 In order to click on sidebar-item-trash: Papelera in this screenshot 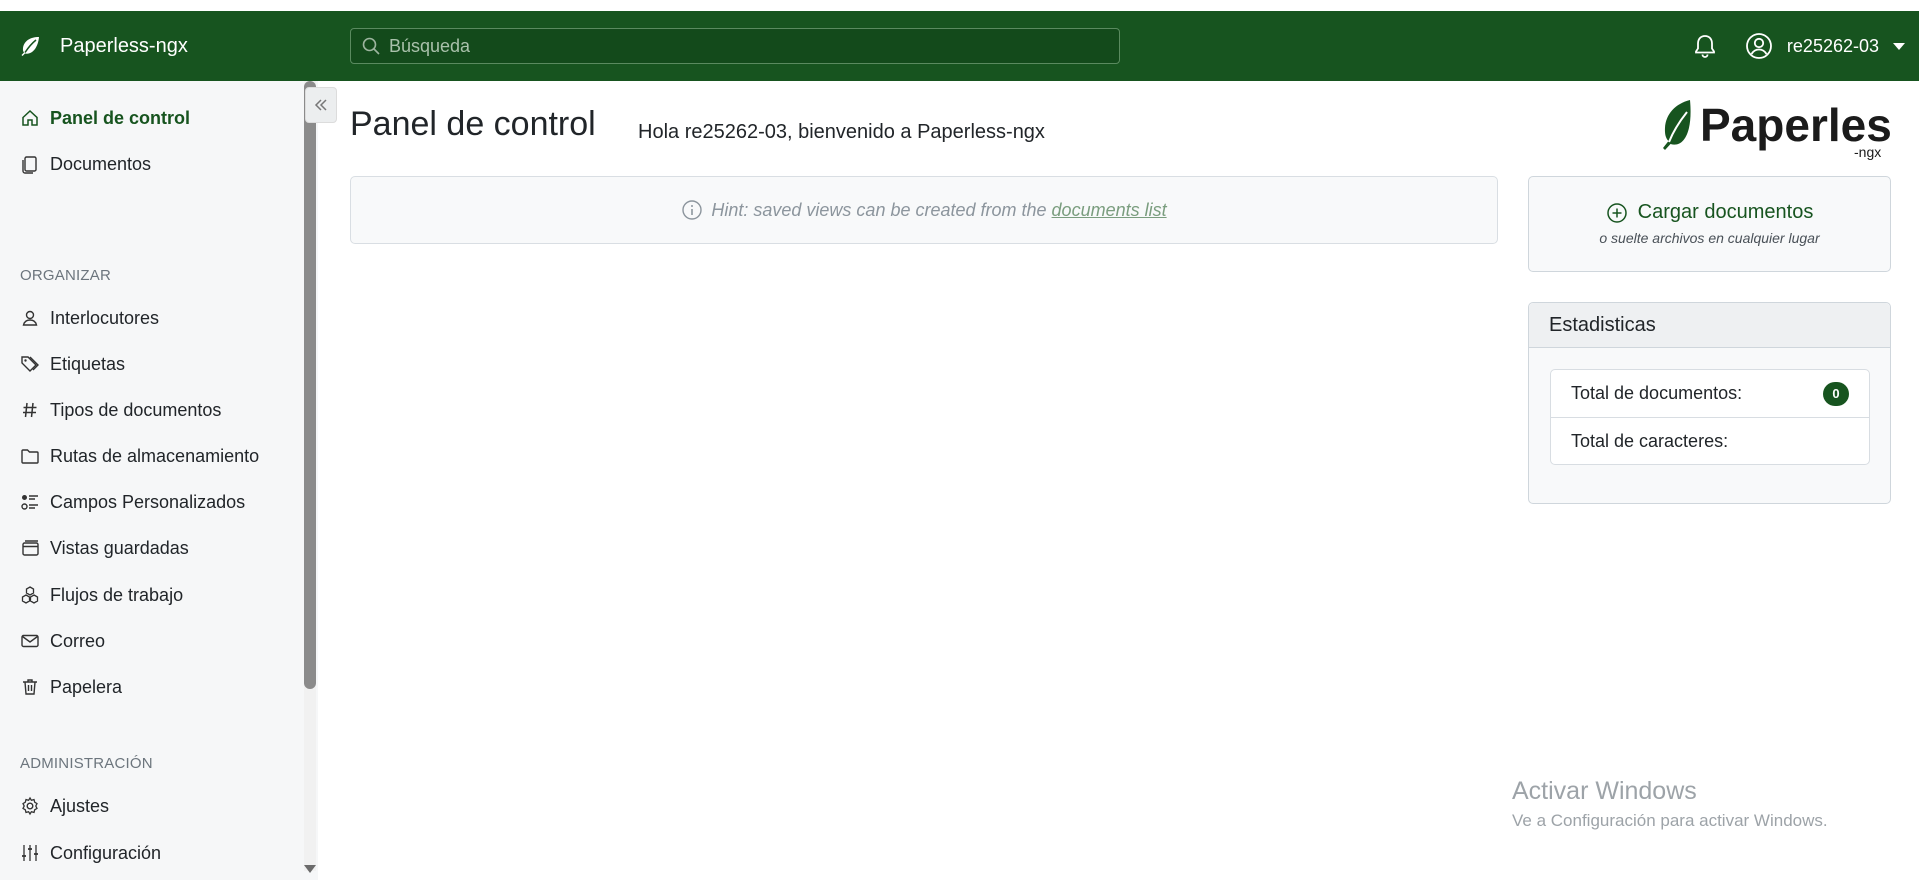, I will do `click(150, 687)`.